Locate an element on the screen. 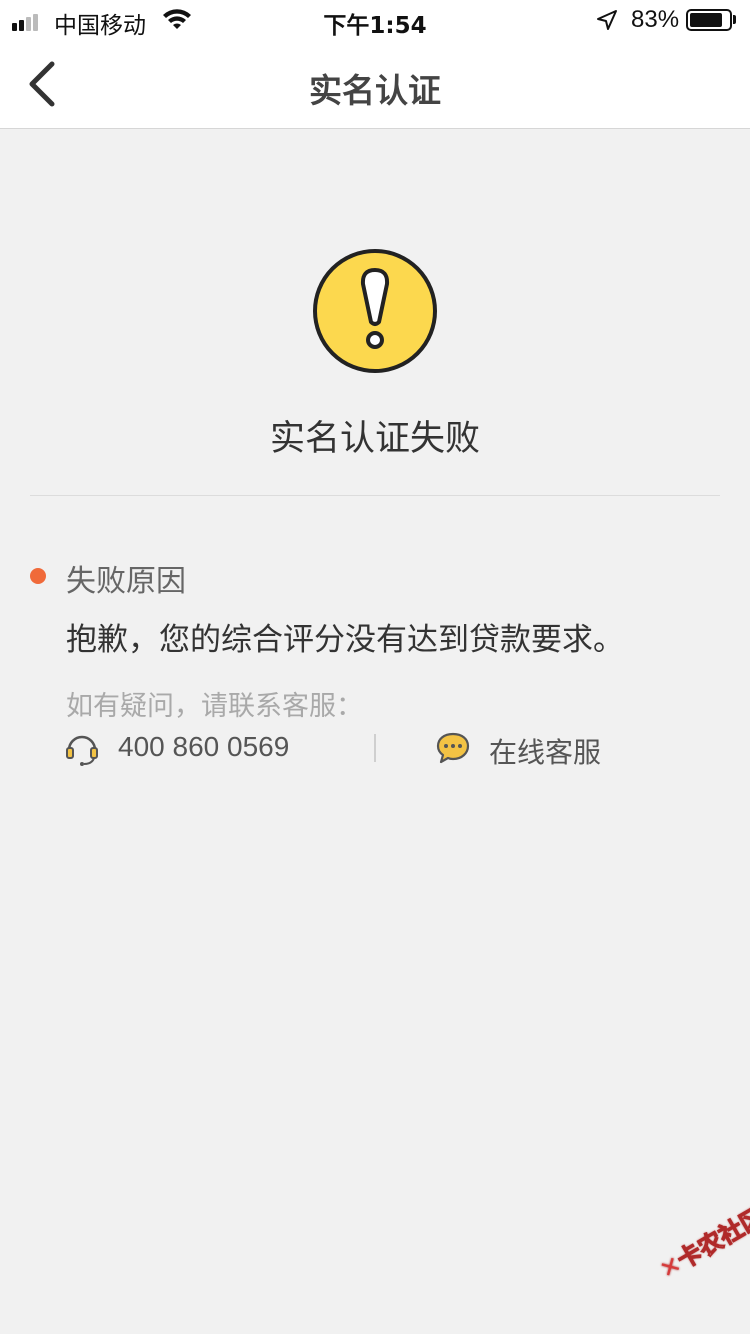  battery-tip is located at coordinates (734, 19).